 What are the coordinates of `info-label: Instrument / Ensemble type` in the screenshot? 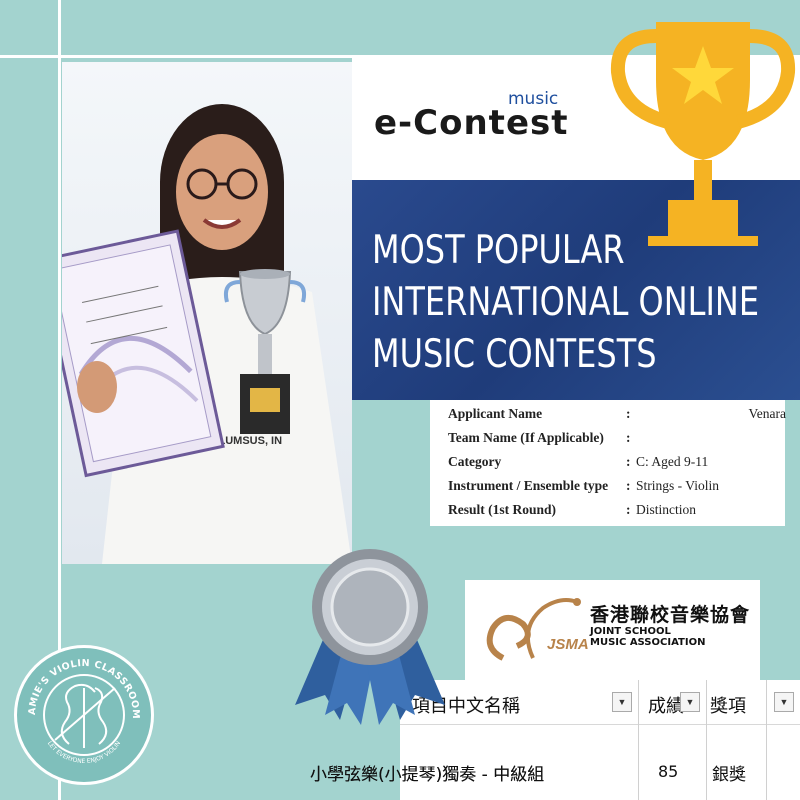 It's located at (528, 485).